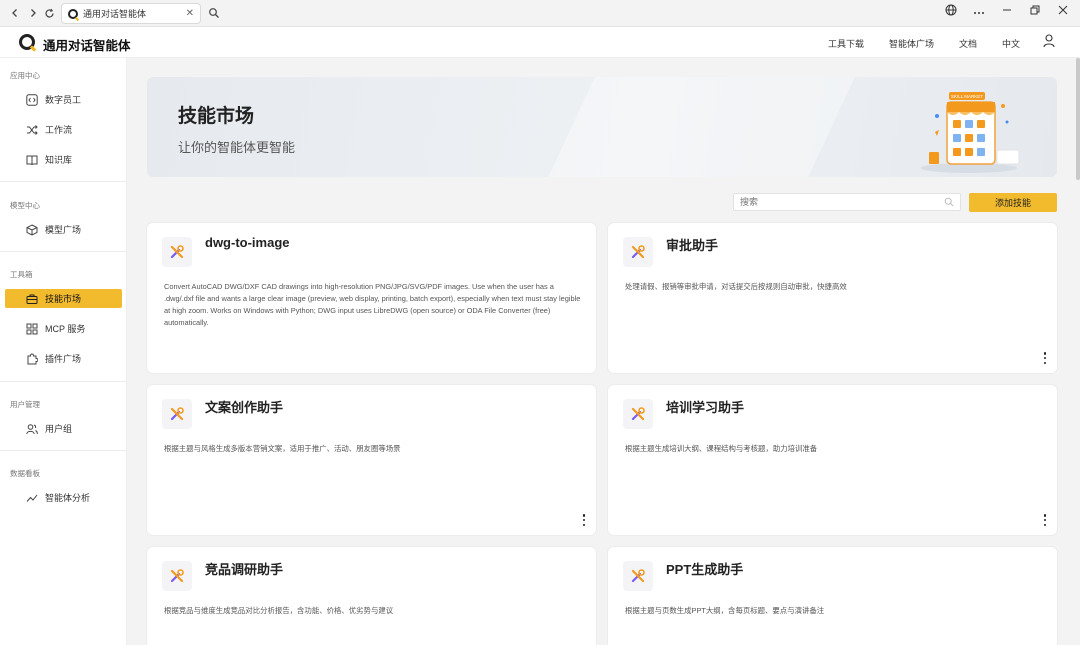  I want to click on more-menu-icon, so click(979, 12).